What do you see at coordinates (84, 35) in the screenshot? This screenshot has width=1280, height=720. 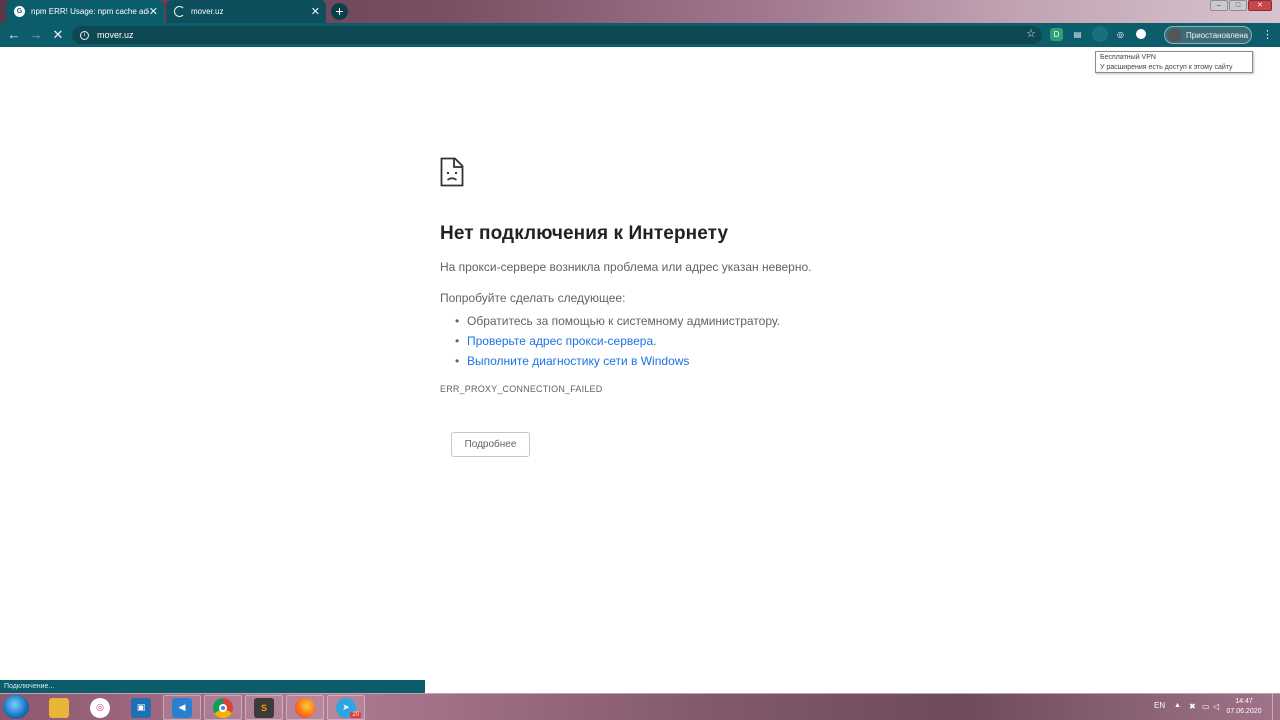 I see `site-info-icon: i` at bounding box center [84, 35].